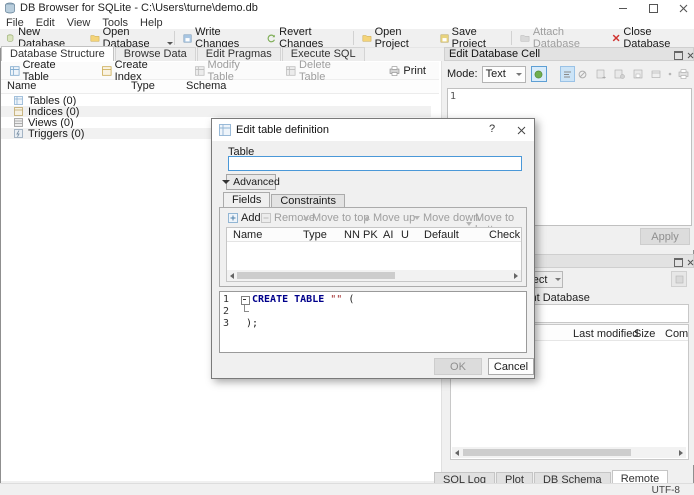  What do you see at coordinates (676, 334) in the screenshot?
I see `column-commit: Commit` at bounding box center [676, 334].